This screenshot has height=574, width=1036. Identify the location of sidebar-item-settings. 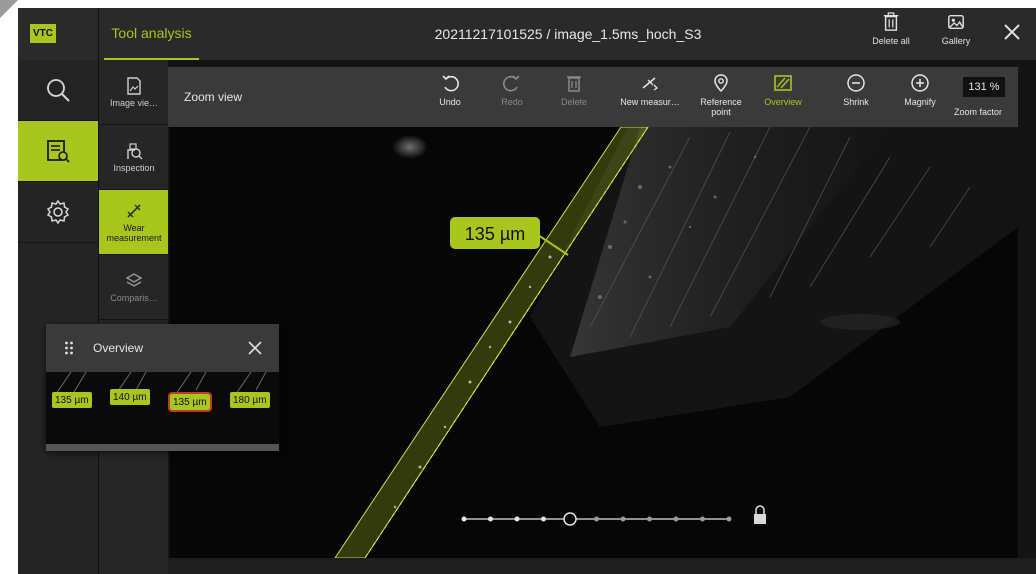
(58, 212).